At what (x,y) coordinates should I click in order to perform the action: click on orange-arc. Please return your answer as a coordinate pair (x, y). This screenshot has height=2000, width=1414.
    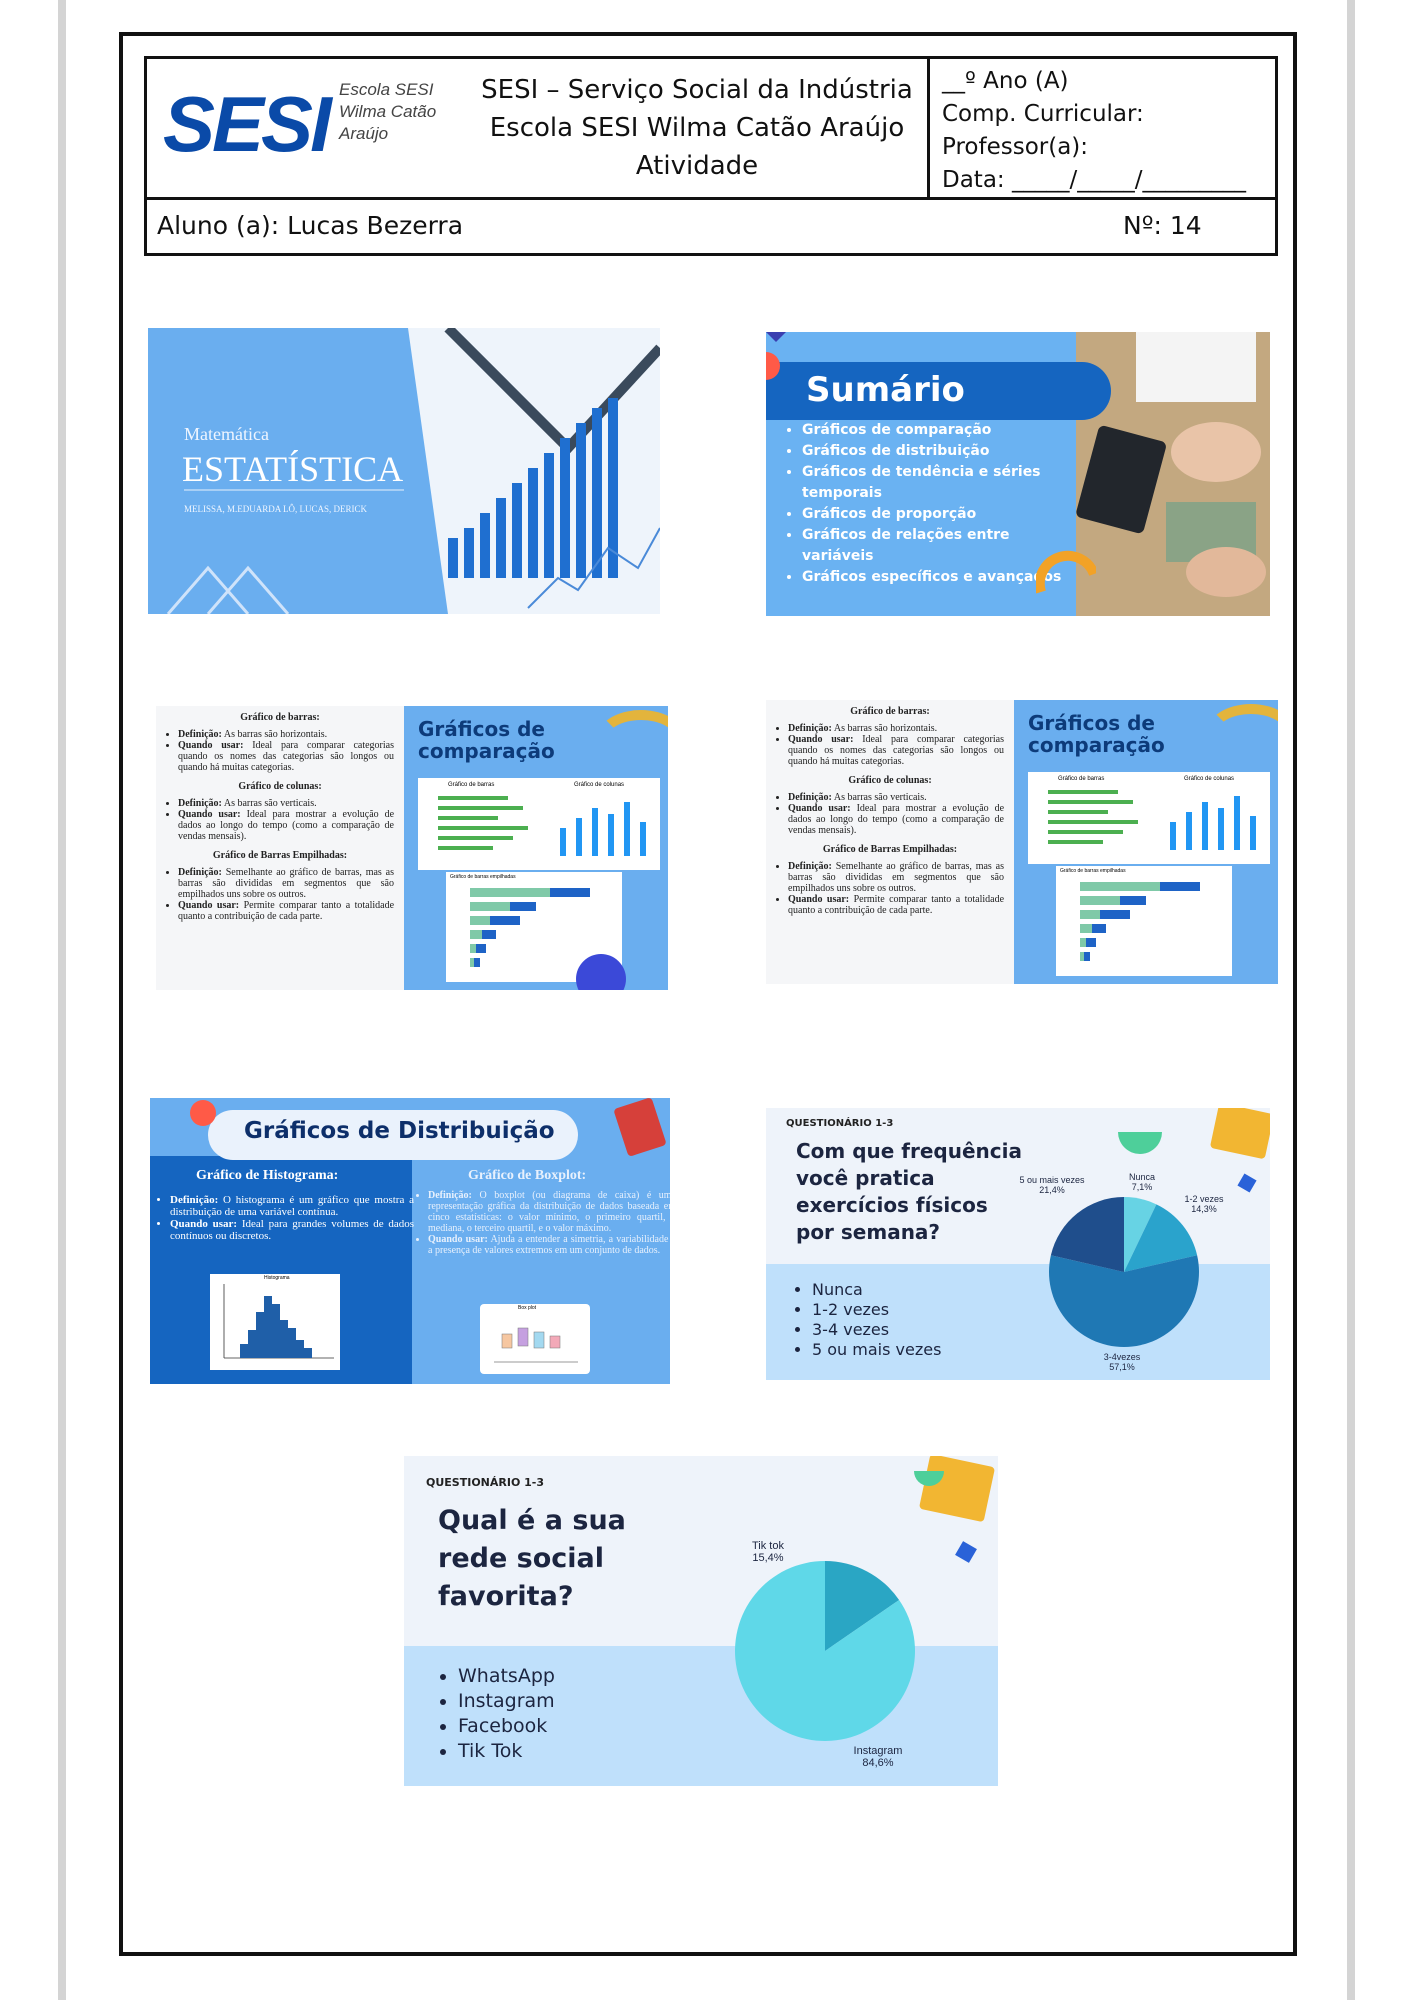
    Looking at the image, I should click on (1066, 572).